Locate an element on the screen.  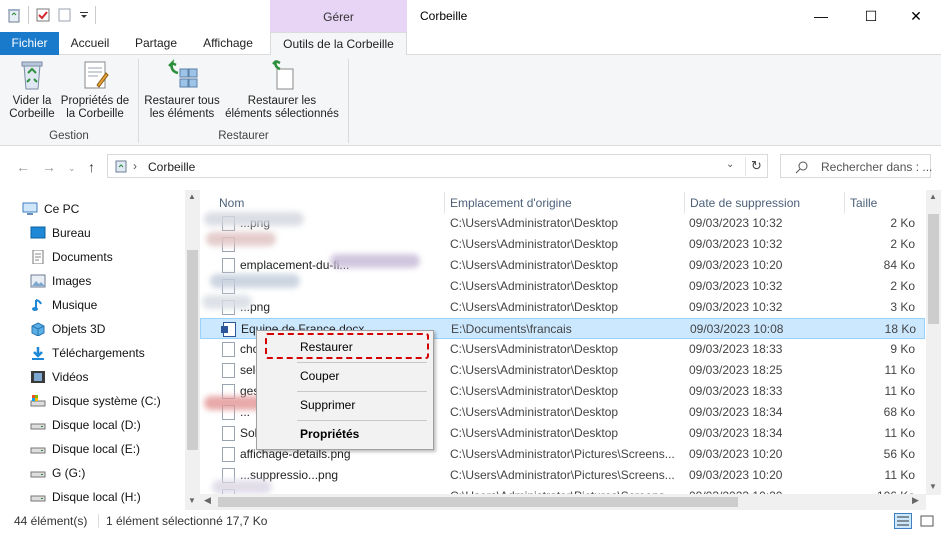
recycle-bin-small-icon is located at coordinates (14, 15).